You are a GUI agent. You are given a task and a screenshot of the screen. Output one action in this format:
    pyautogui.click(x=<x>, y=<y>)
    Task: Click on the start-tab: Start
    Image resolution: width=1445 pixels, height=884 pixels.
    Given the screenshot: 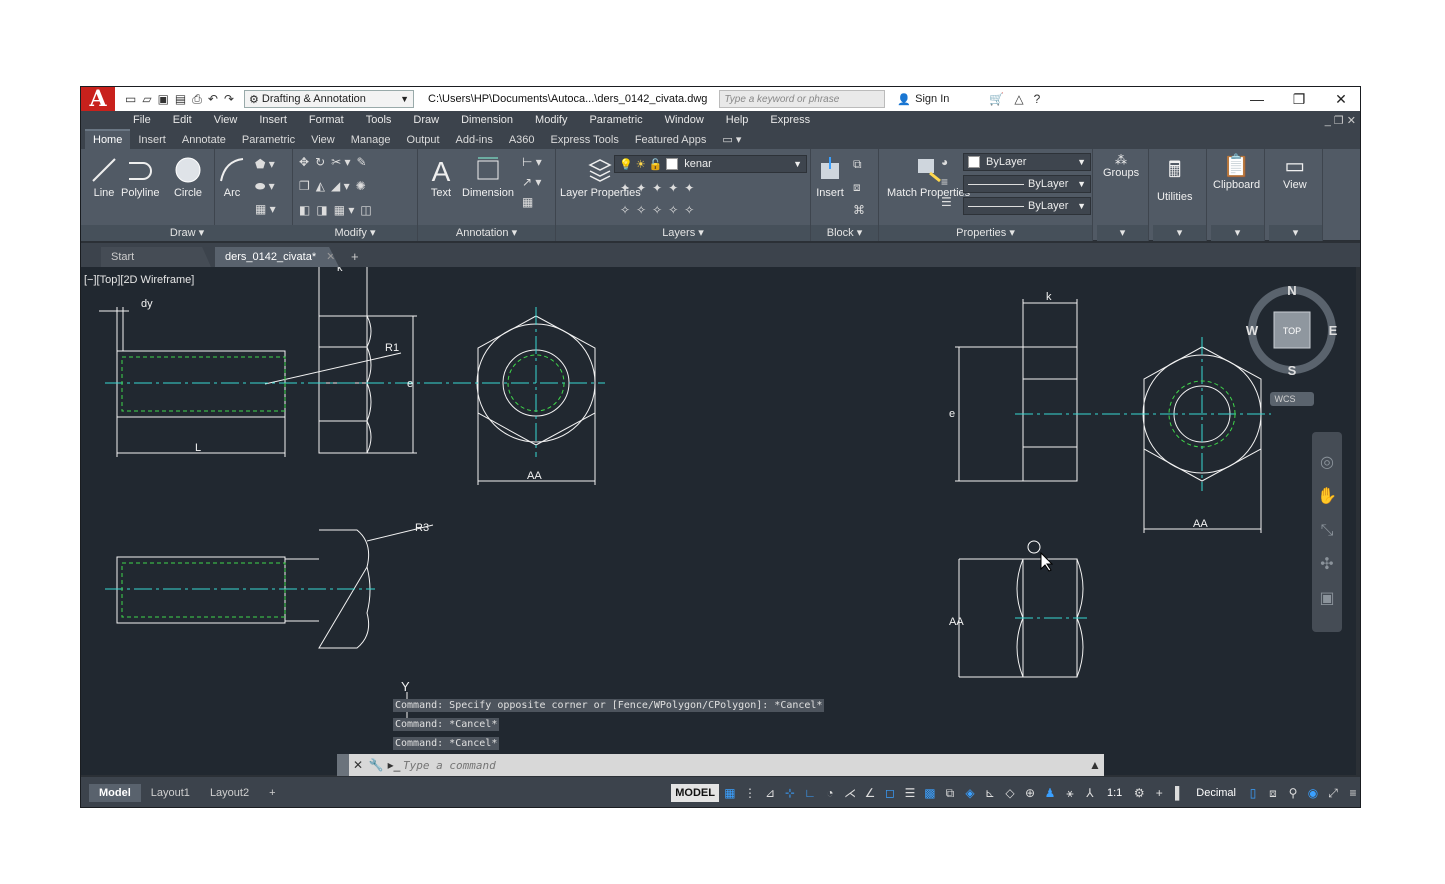 What is the action you would take?
    pyautogui.click(x=156, y=257)
    